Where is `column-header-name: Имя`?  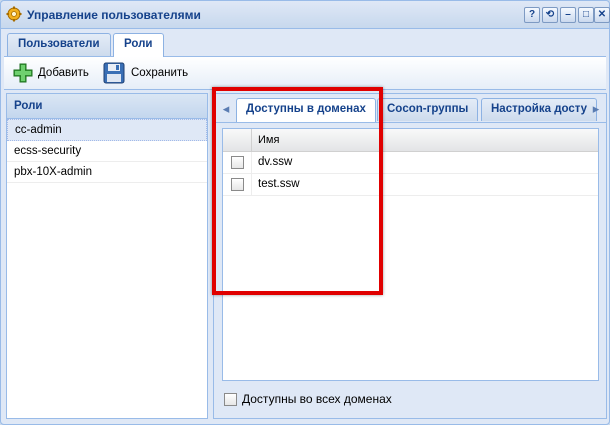 column-header-name: Имя is located at coordinates (268, 140).